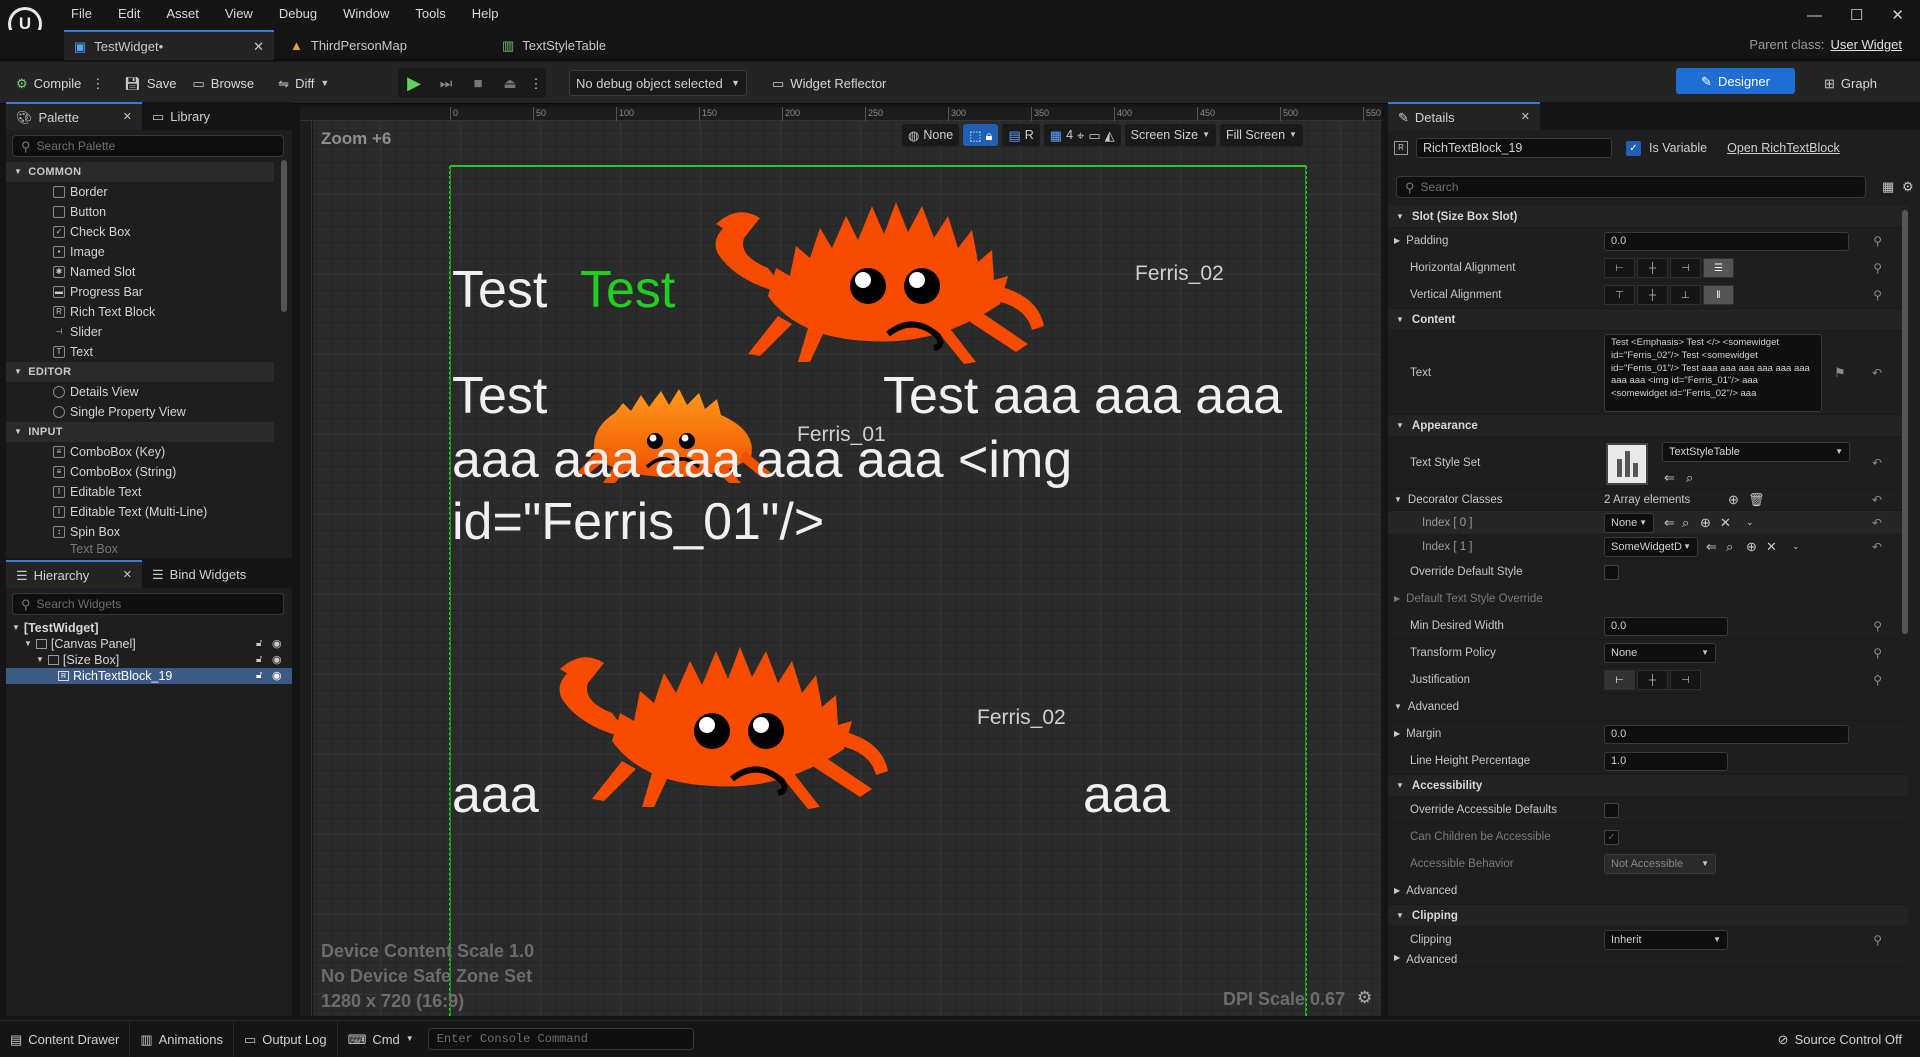 Image resolution: width=1920 pixels, height=1057 pixels. I want to click on console-command-input: Enter Console Command, so click(560, 1039).